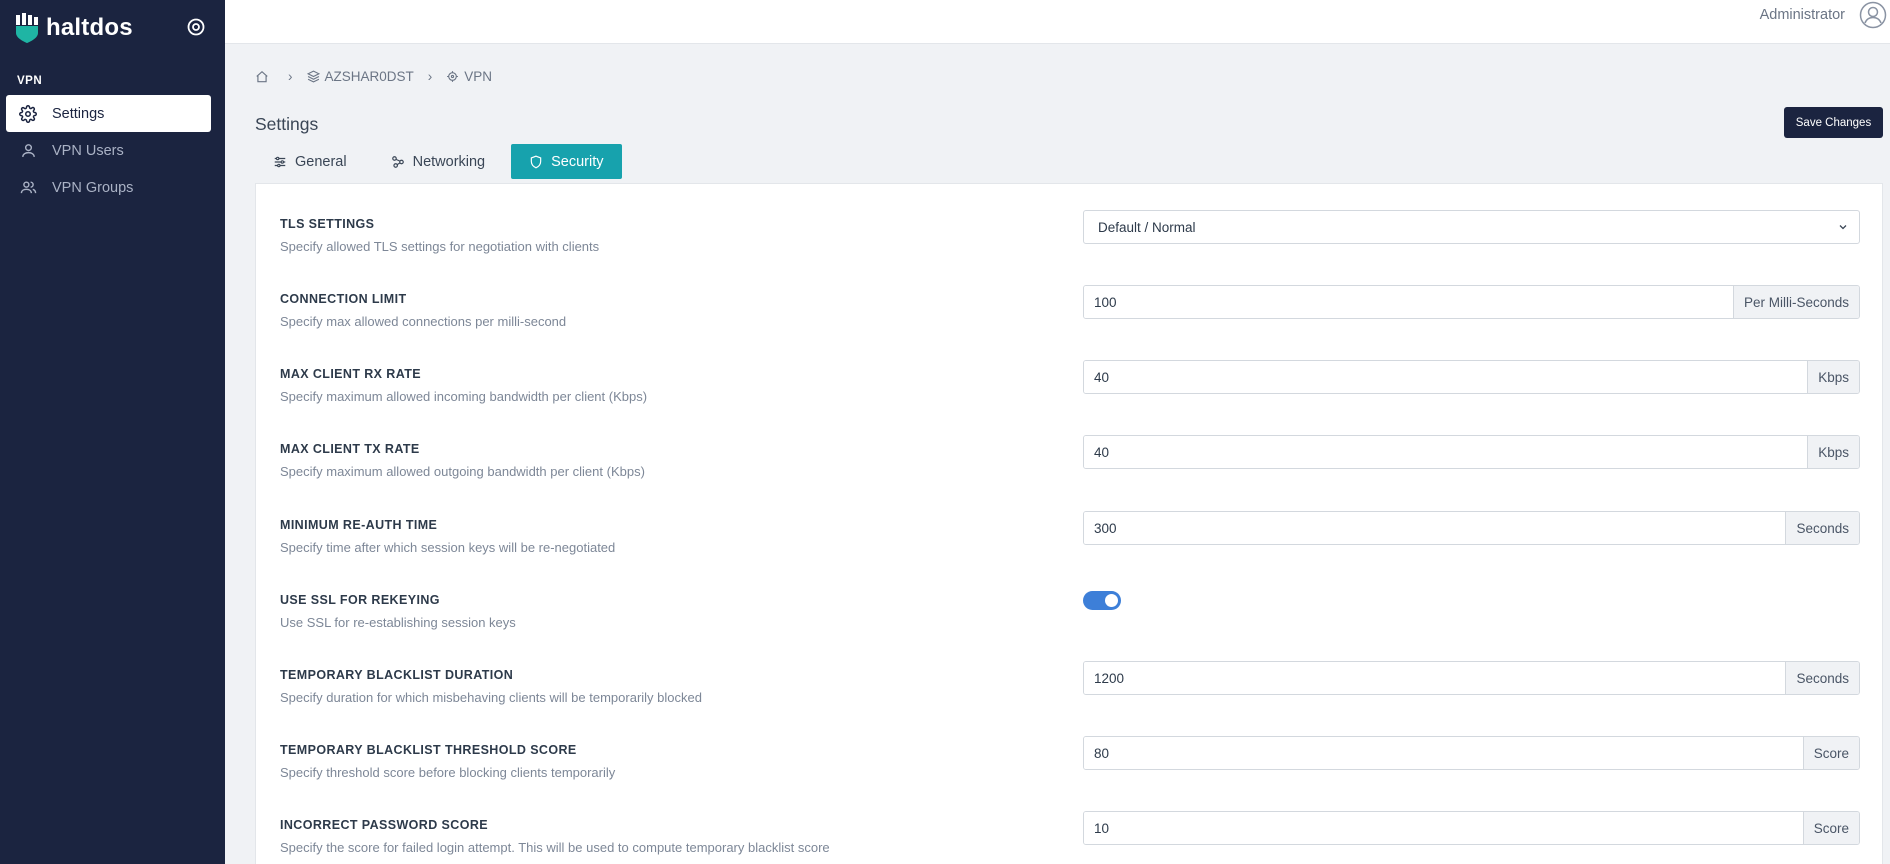  I want to click on brand-name: haltdos, so click(89, 27).